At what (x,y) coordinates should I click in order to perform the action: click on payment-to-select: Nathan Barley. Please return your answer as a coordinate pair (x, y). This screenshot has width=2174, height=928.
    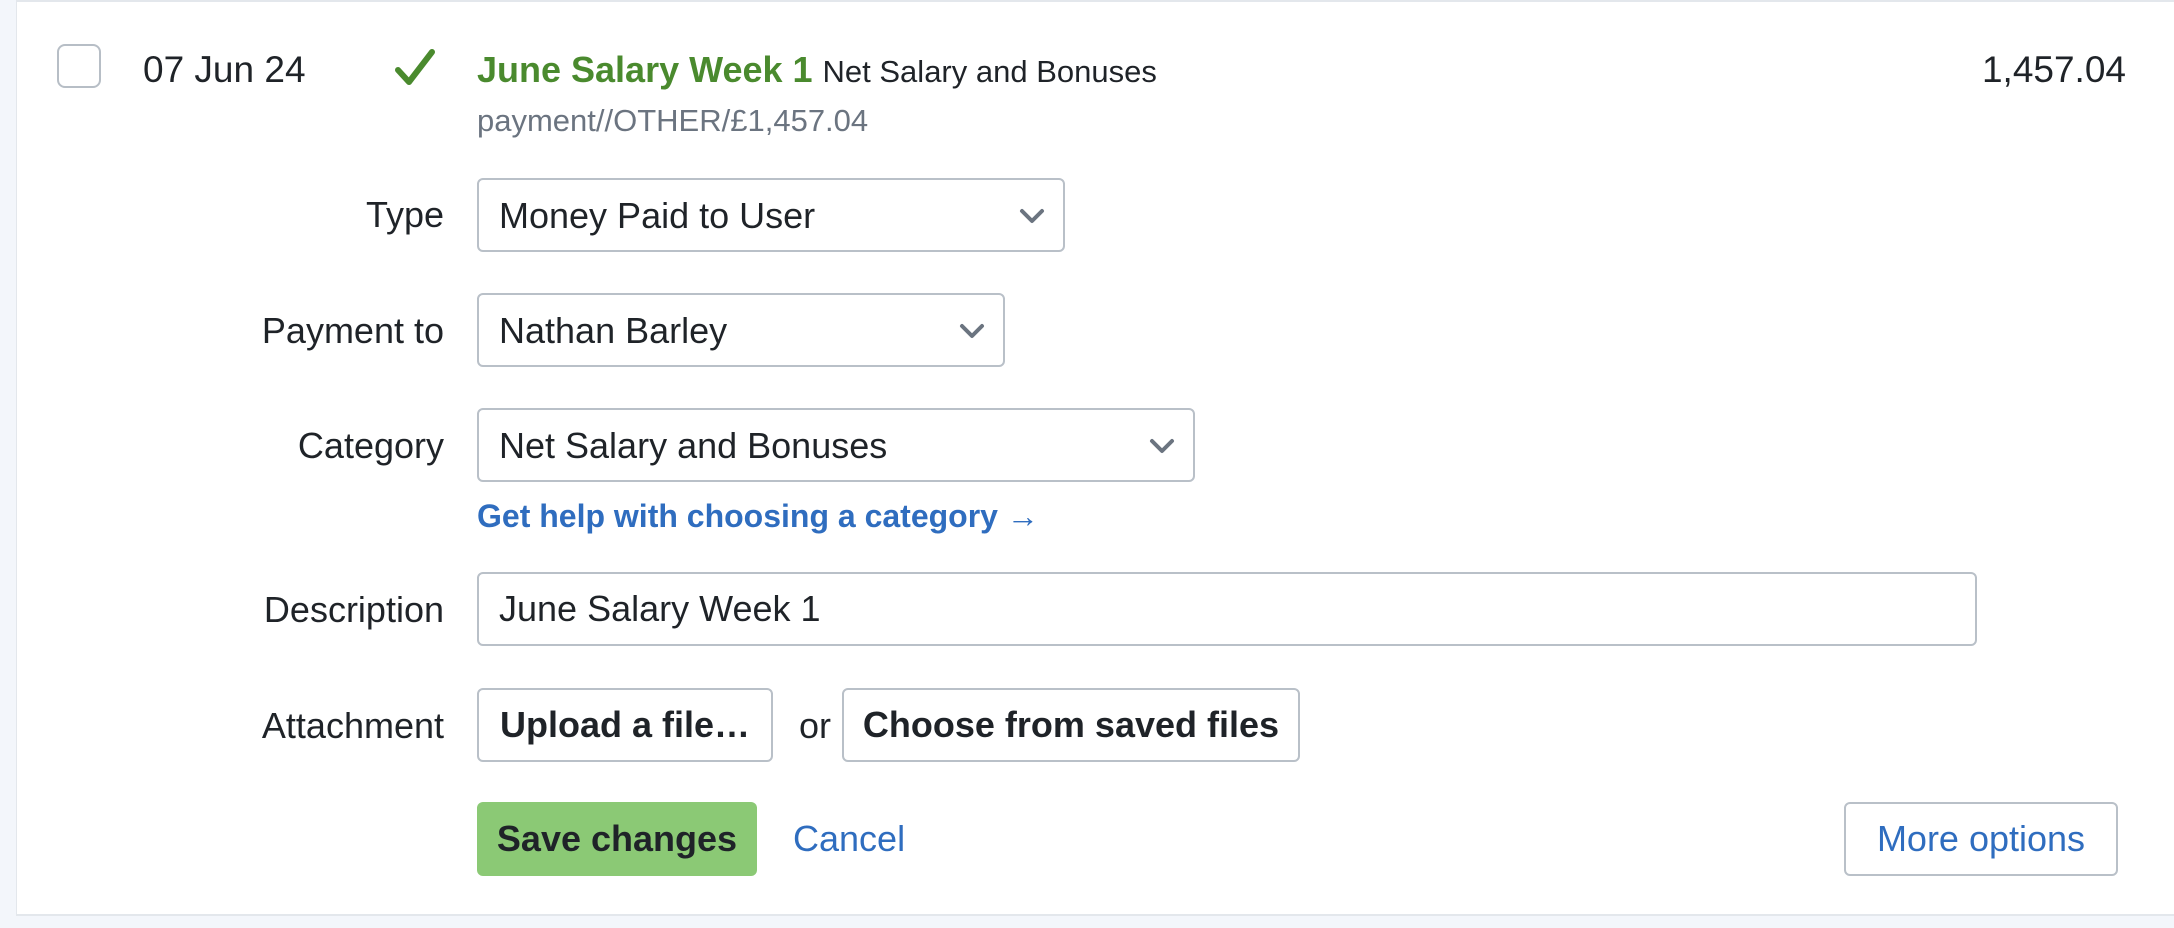
    Looking at the image, I should click on (741, 330).